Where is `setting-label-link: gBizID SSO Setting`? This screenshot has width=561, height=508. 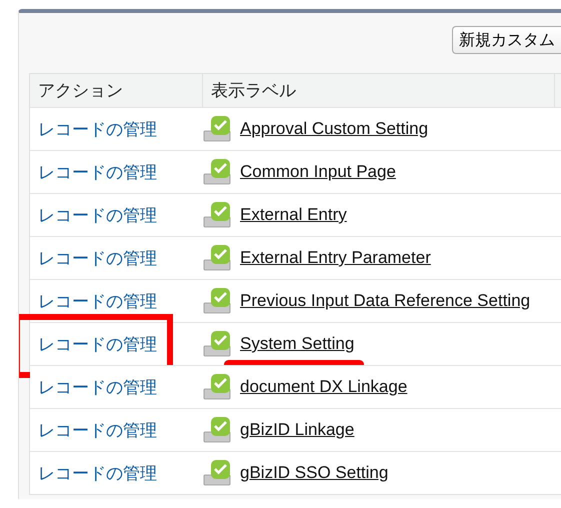 setting-label-link: gBizID SSO Setting is located at coordinates (314, 473).